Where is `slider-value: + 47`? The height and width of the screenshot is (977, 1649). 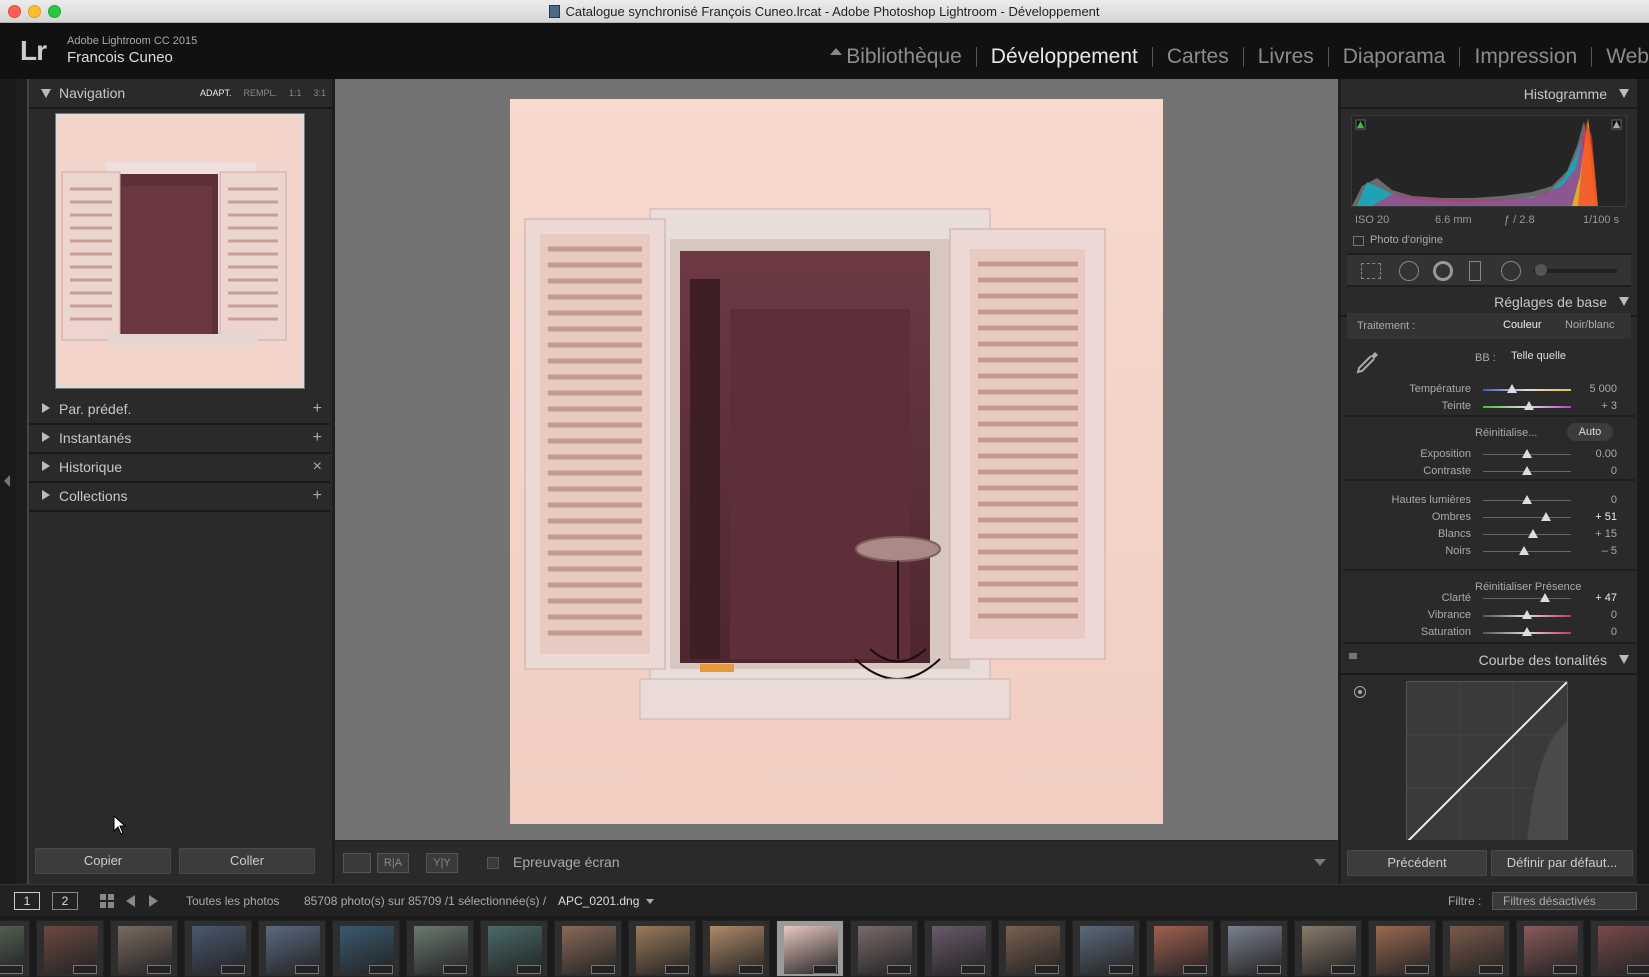
slider-value: + 47 is located at coordinates (1606, 598).